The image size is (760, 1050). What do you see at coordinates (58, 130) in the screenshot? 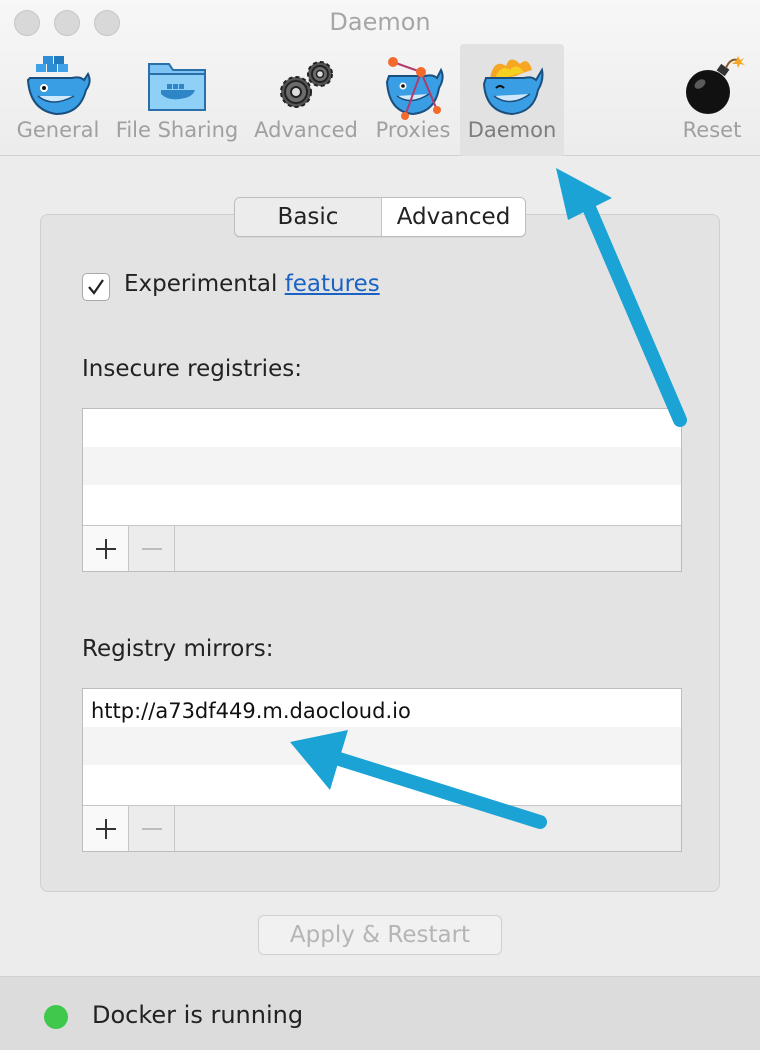
I see `toolbar-label: General` at bounding box center [58, 130].